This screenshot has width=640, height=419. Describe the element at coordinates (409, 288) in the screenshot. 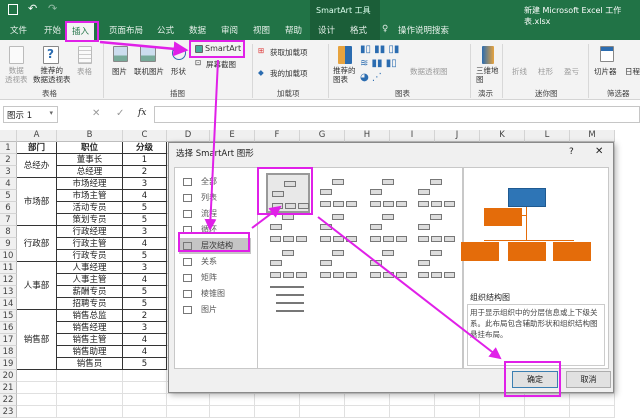

I see `arrow-layout-to-ok` at that location.